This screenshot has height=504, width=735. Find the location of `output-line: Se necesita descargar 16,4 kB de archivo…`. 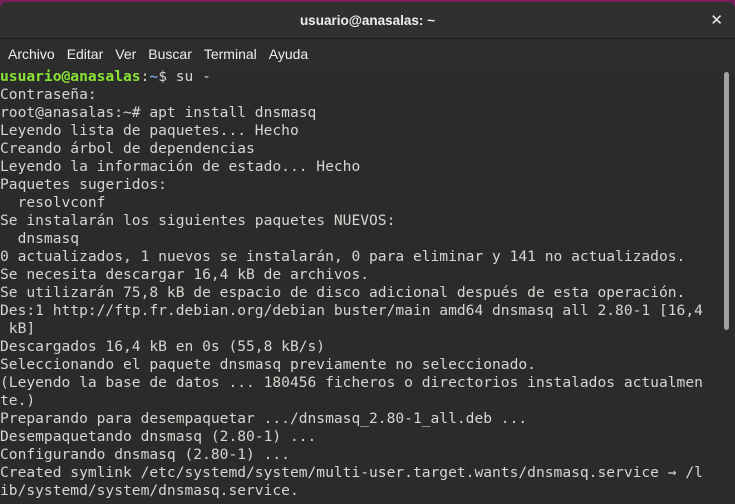

output-line: Se necesita descargar 16,4 kB de archivo… is located at coordinates (185, 274).